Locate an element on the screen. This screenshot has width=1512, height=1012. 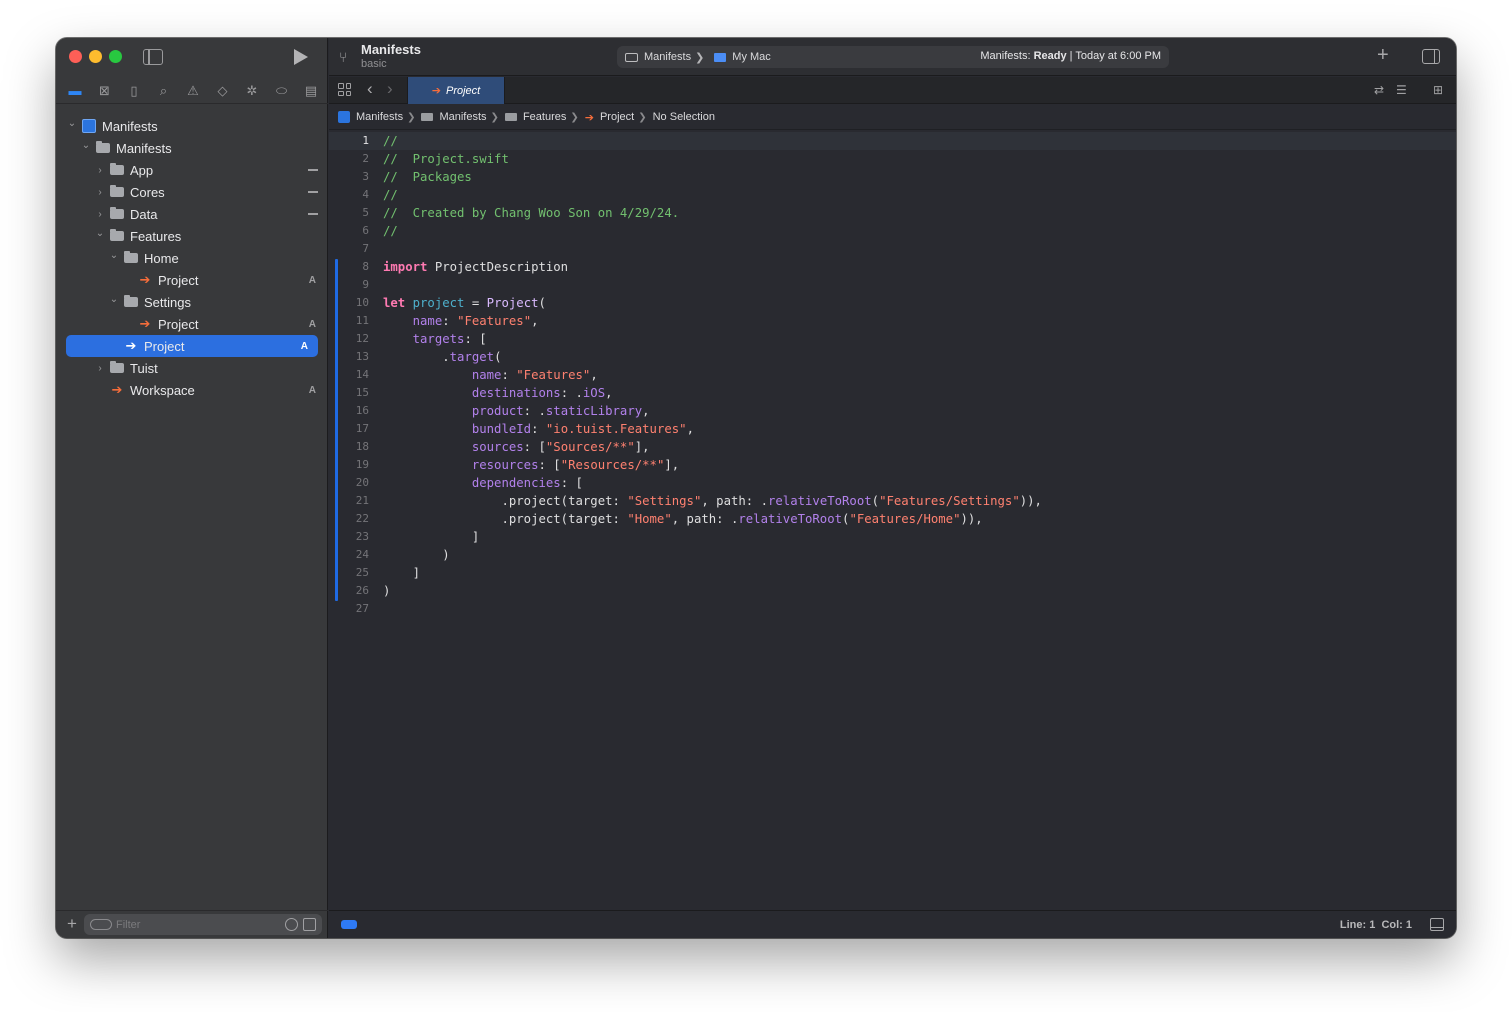
tree-row-tuist: › Tuist is located at coordinates (192, 368).